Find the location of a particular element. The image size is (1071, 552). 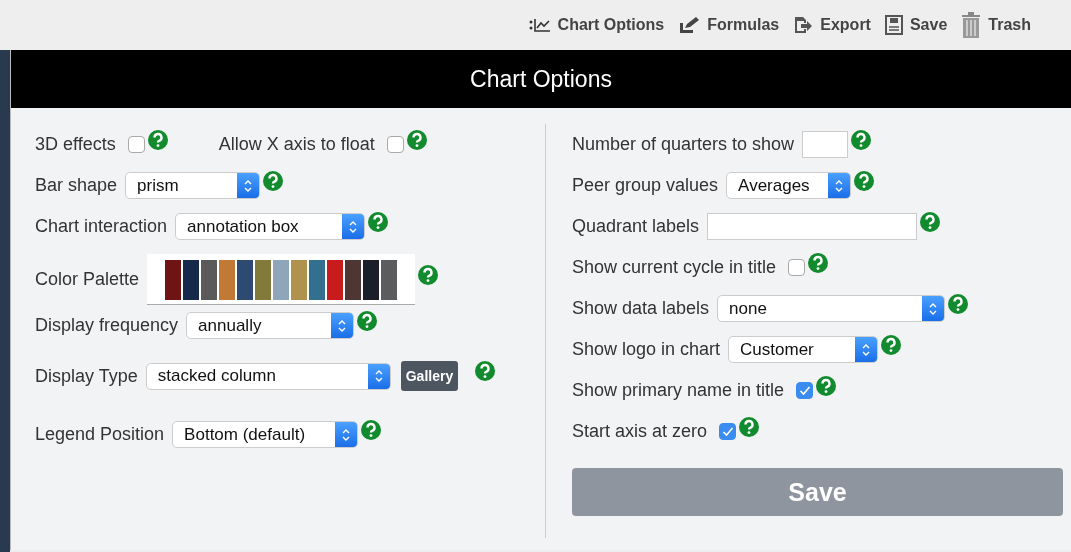

dialog-title: Chart Options is located at coordinates (541, 79).